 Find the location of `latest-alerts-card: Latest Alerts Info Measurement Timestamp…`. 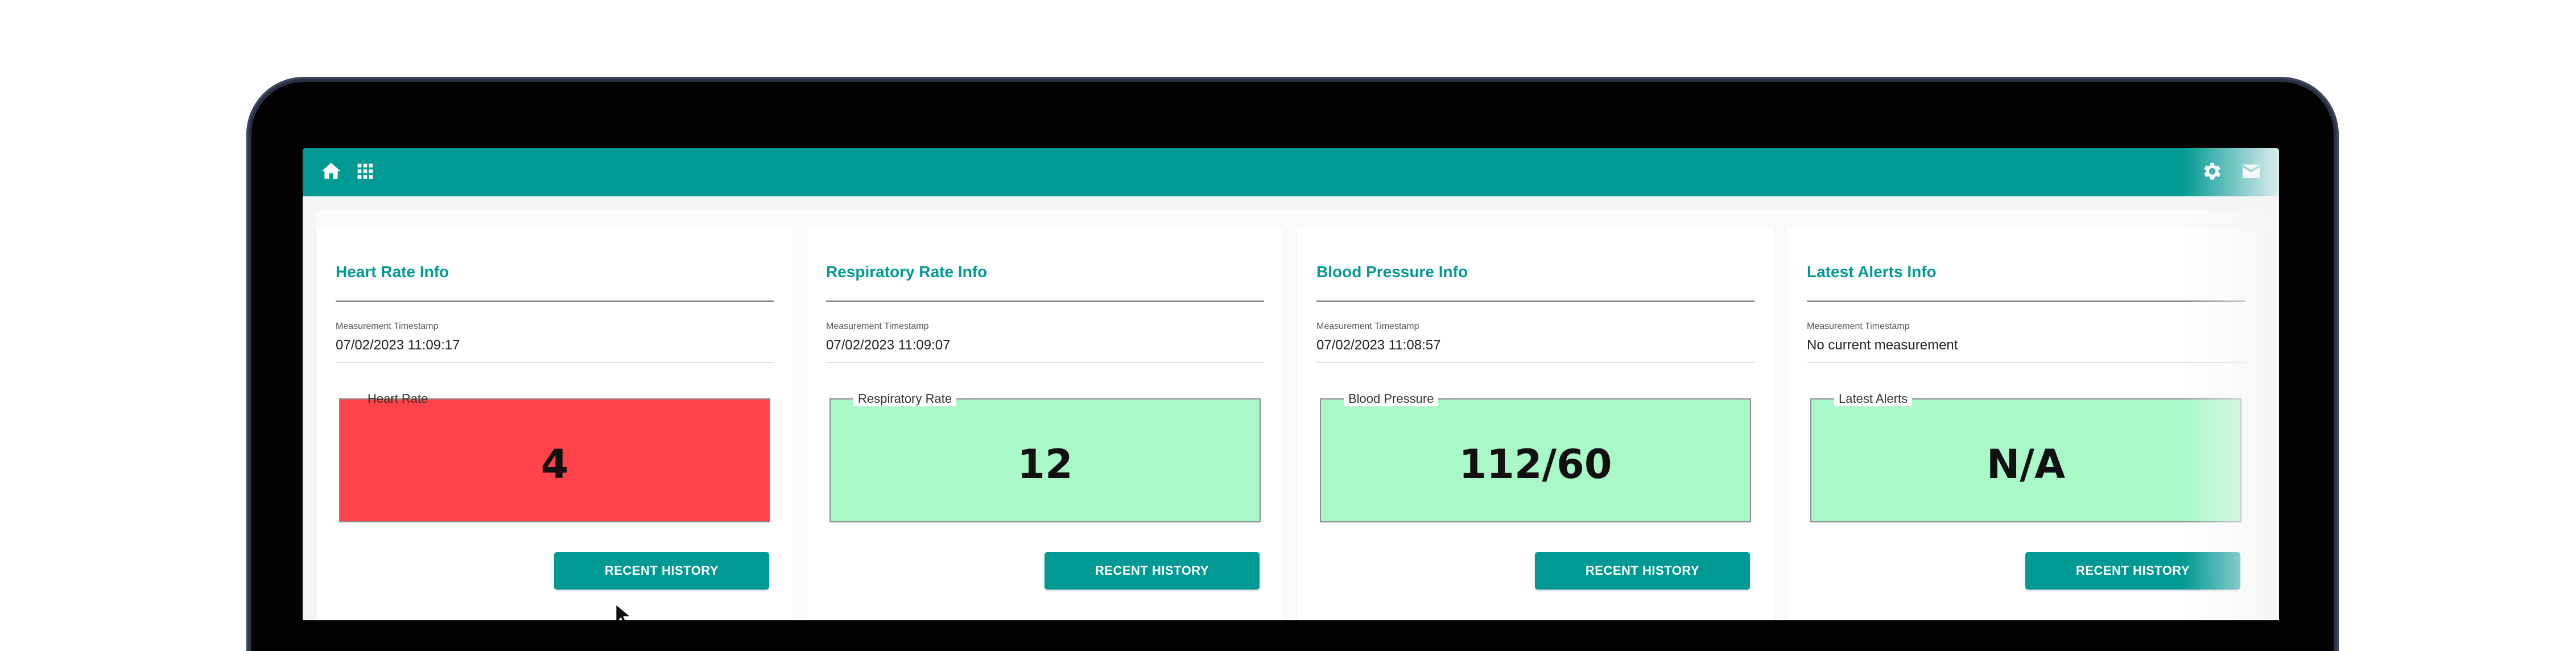

latest-alerts-card: Latest Alerts Info Measurement Timestamp… is located at coordinates (2026, 424).